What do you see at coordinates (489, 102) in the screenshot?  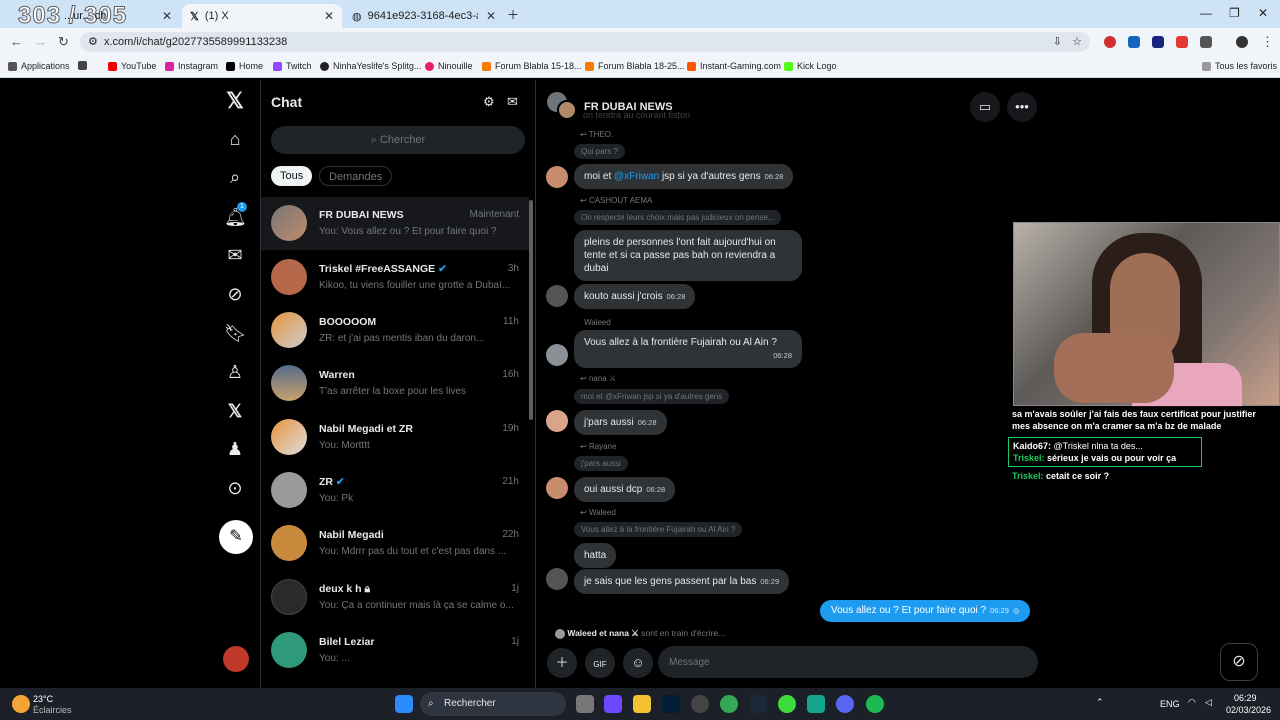 I see `settings-gear-icon: ⚙` at bounding box center [489, 102].